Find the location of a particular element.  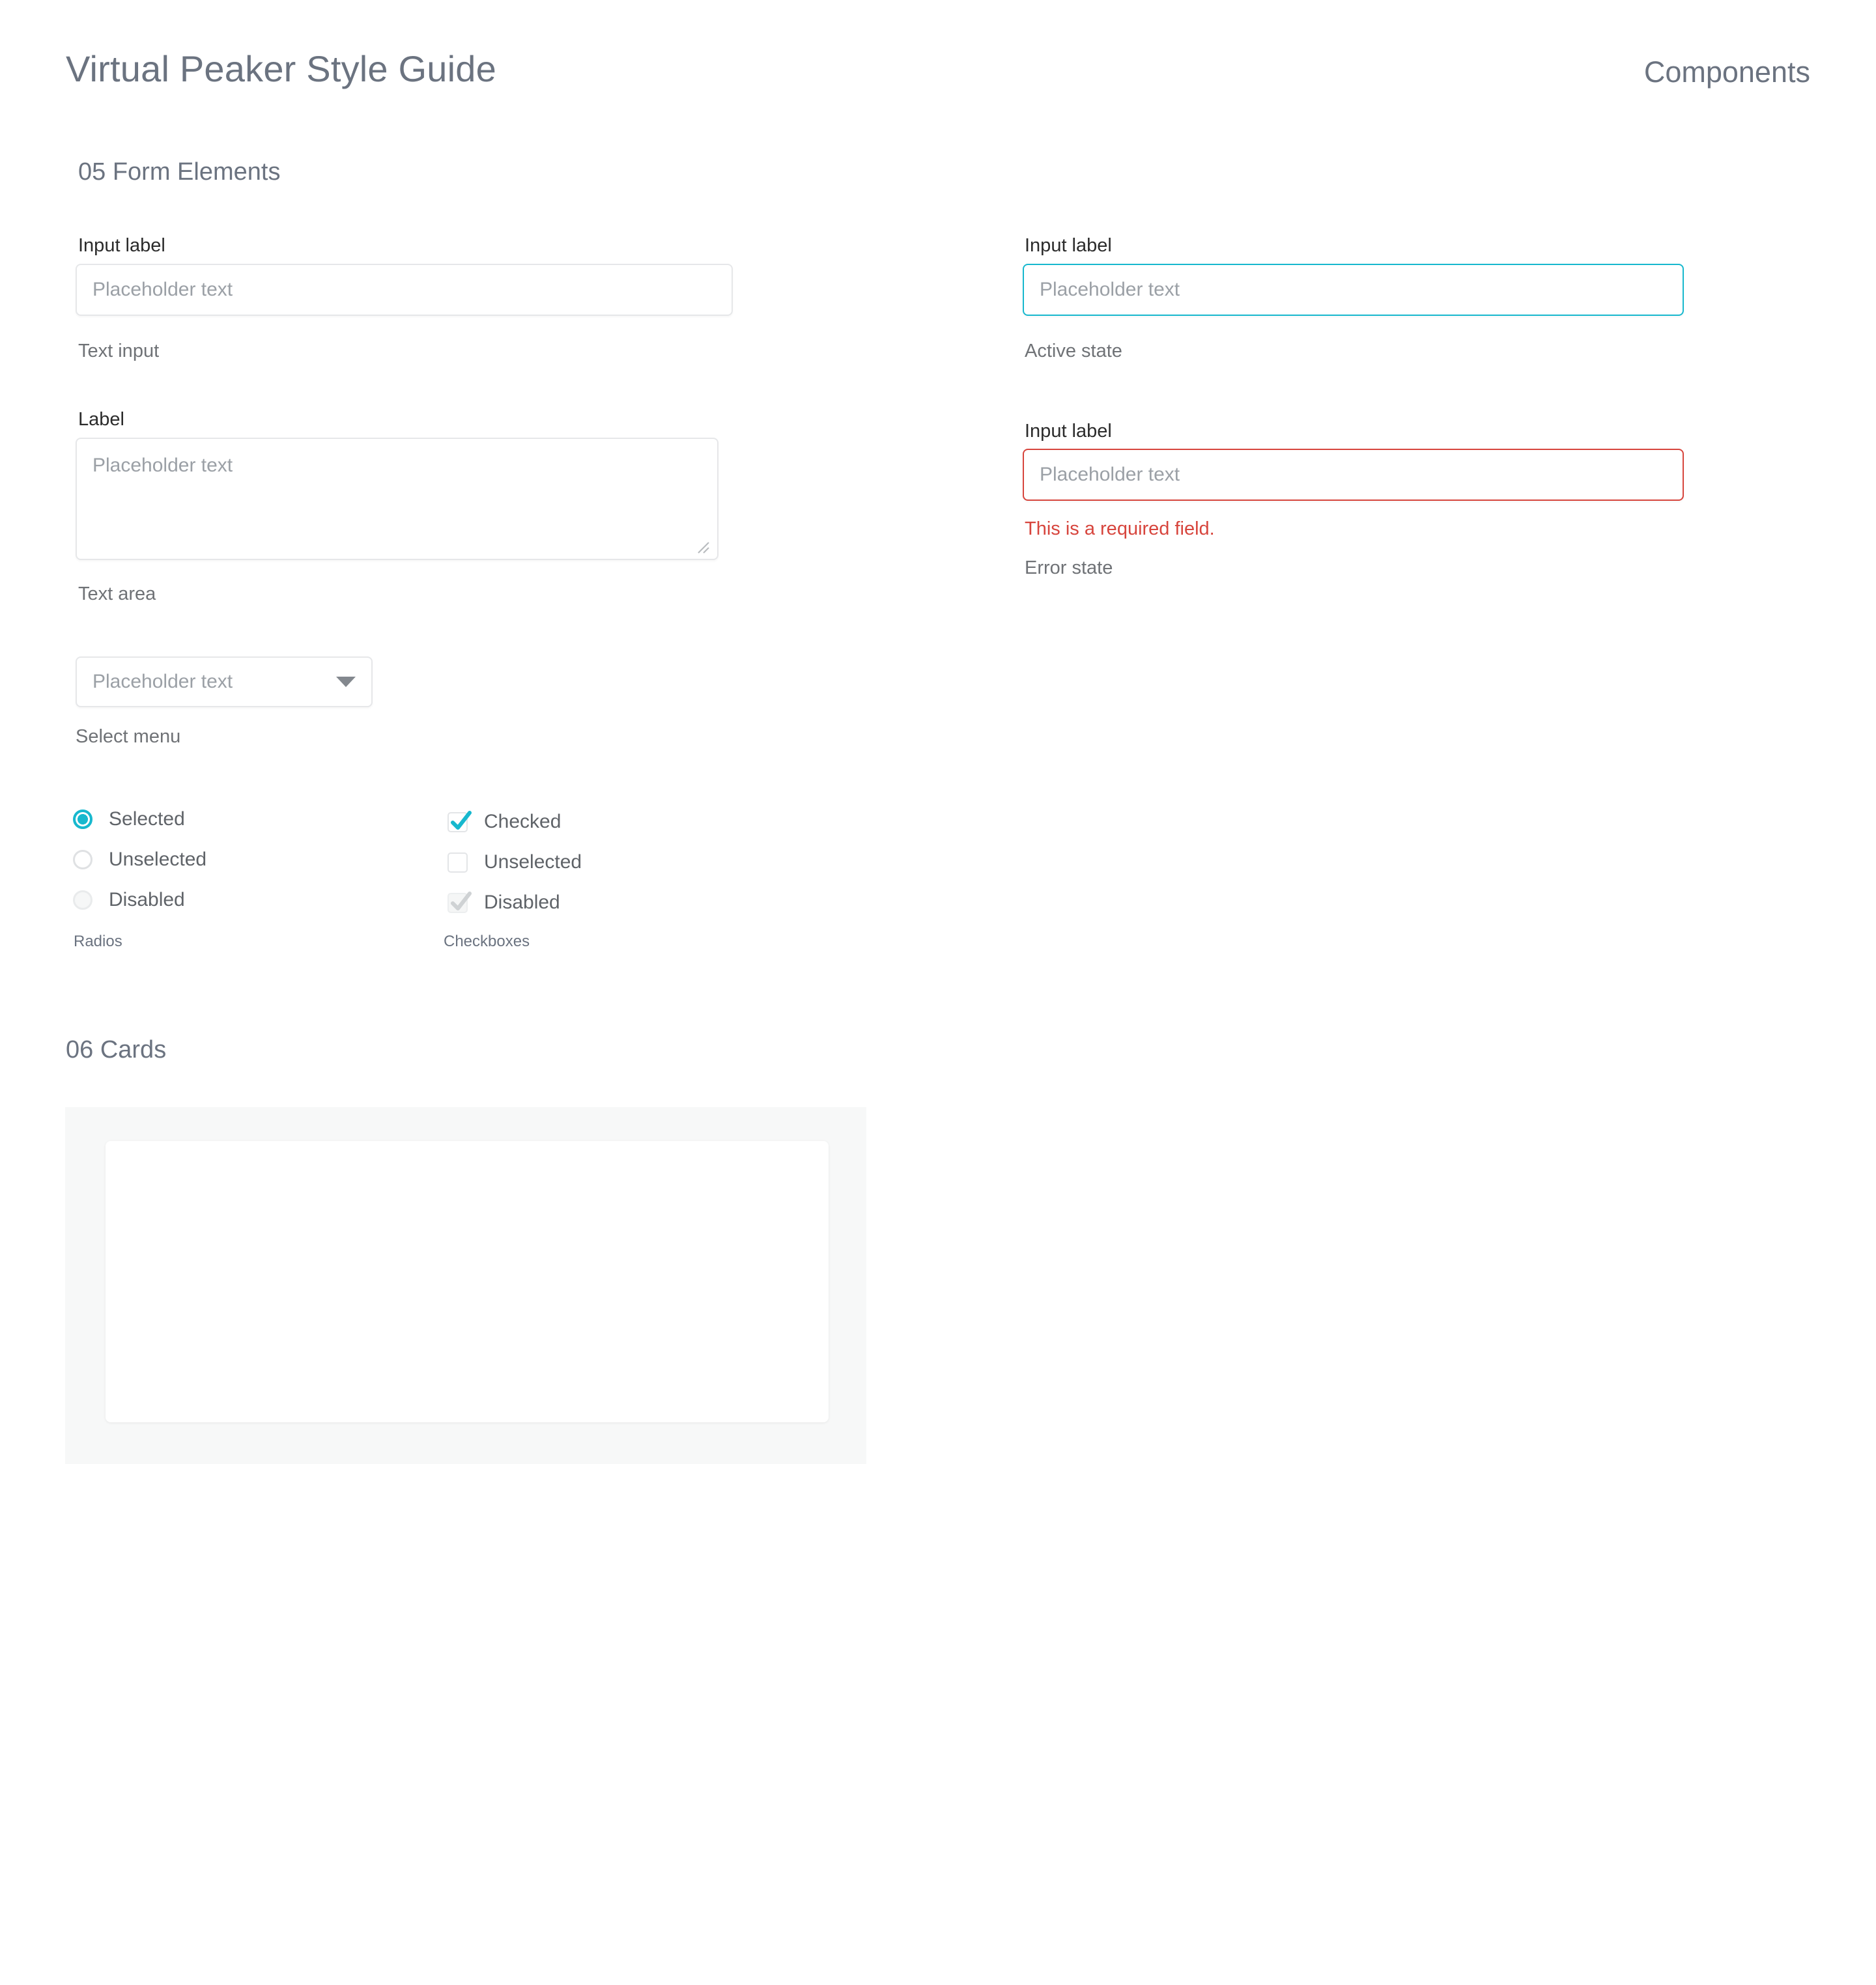

page-header: Virtual Peaker Style Guide Components is located at coordinates (938, 65).